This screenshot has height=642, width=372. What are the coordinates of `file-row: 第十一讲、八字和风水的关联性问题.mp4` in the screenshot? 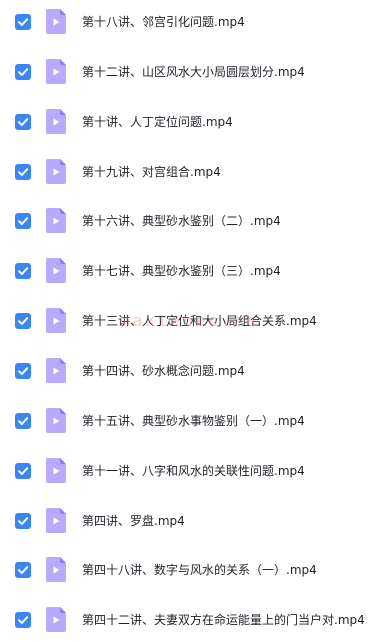 It's located at (186, 471).